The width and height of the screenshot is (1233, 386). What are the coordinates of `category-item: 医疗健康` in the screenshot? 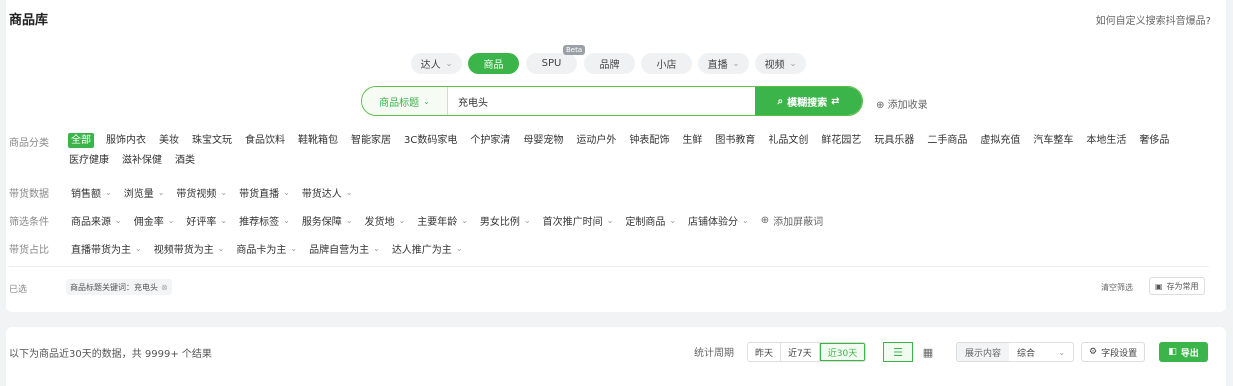 It's located at (89, 160).